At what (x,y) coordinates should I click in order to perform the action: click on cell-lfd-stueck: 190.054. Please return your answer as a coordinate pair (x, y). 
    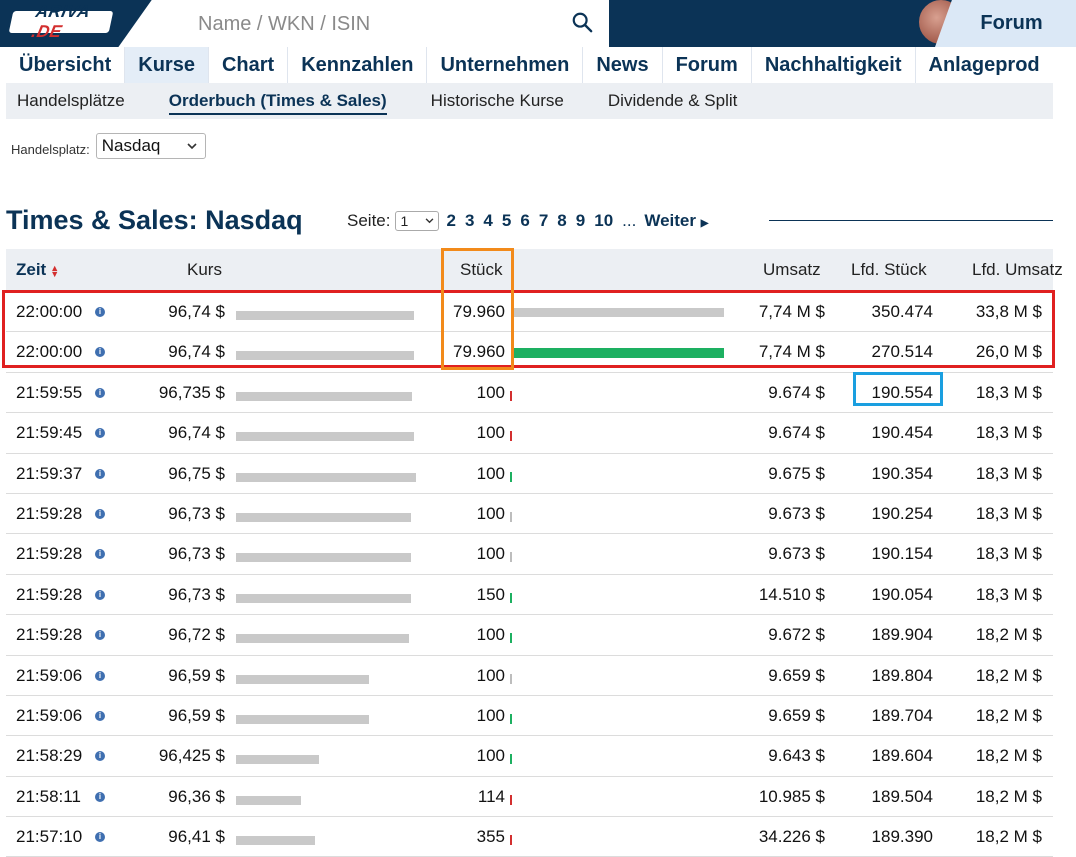
    Looking at the image, I should click on (902, 594).